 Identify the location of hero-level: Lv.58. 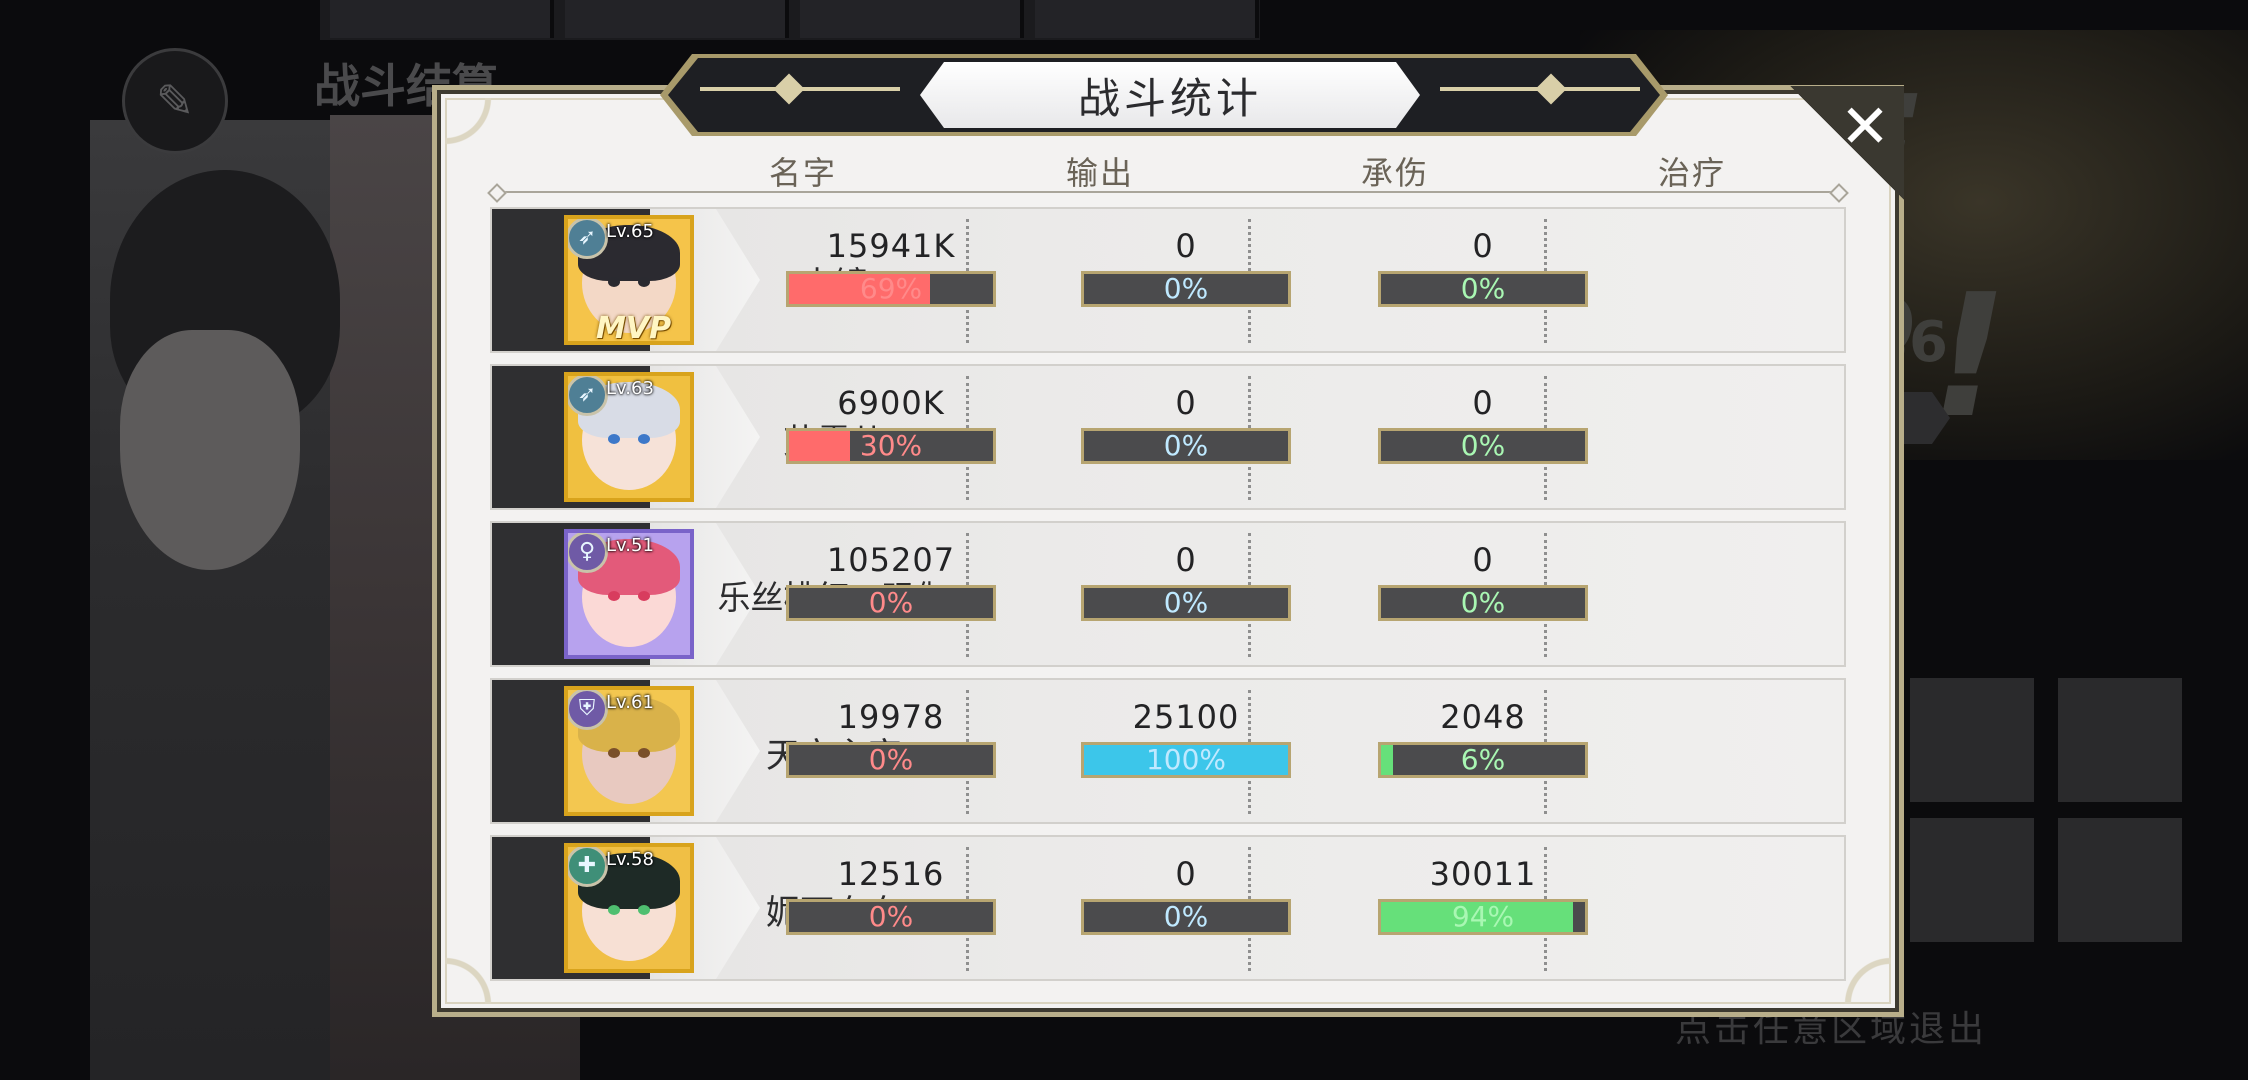
(630, 859).